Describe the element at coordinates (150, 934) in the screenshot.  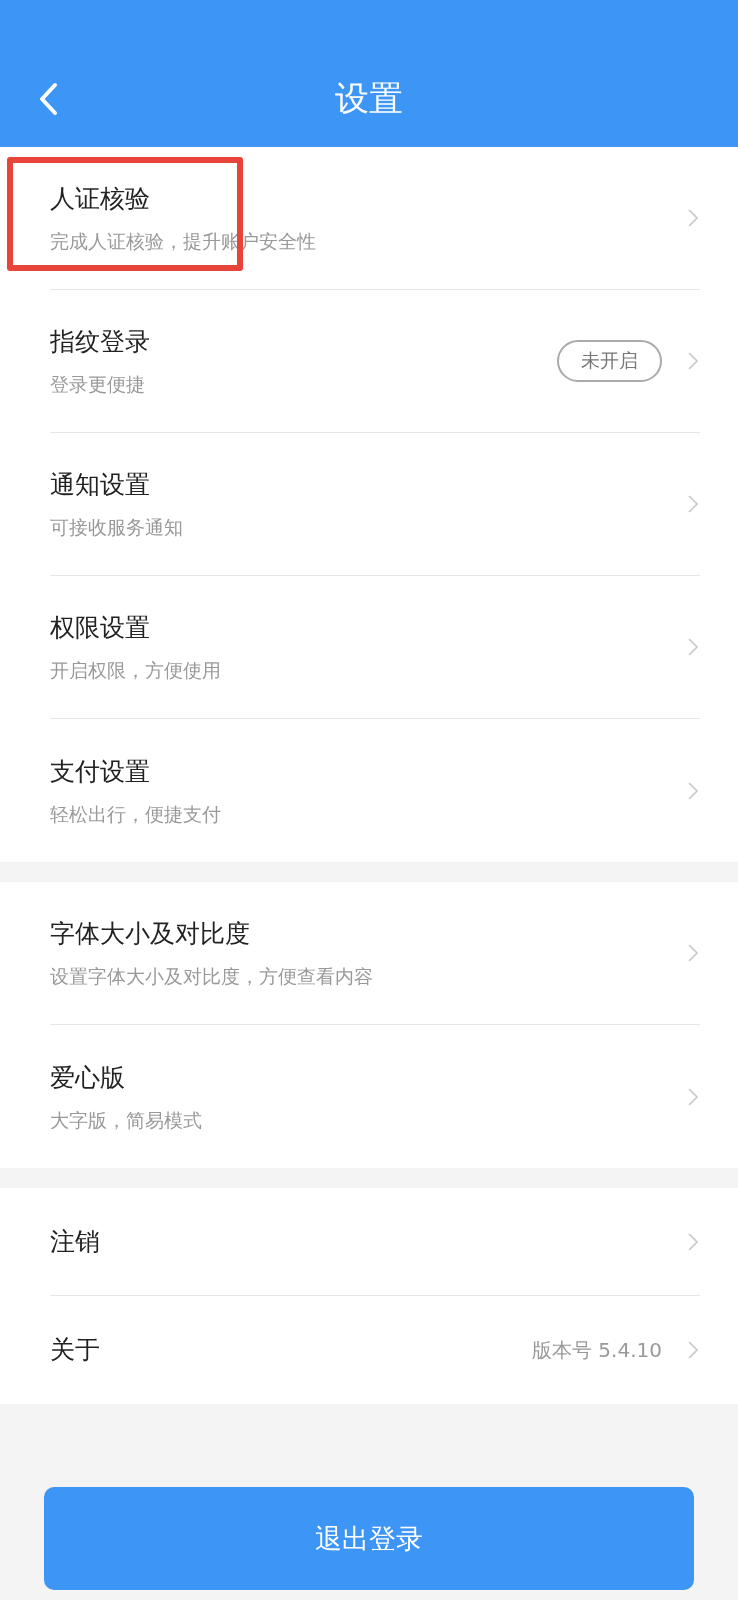
I see `item-title: 字体大小及对比度` at that location.